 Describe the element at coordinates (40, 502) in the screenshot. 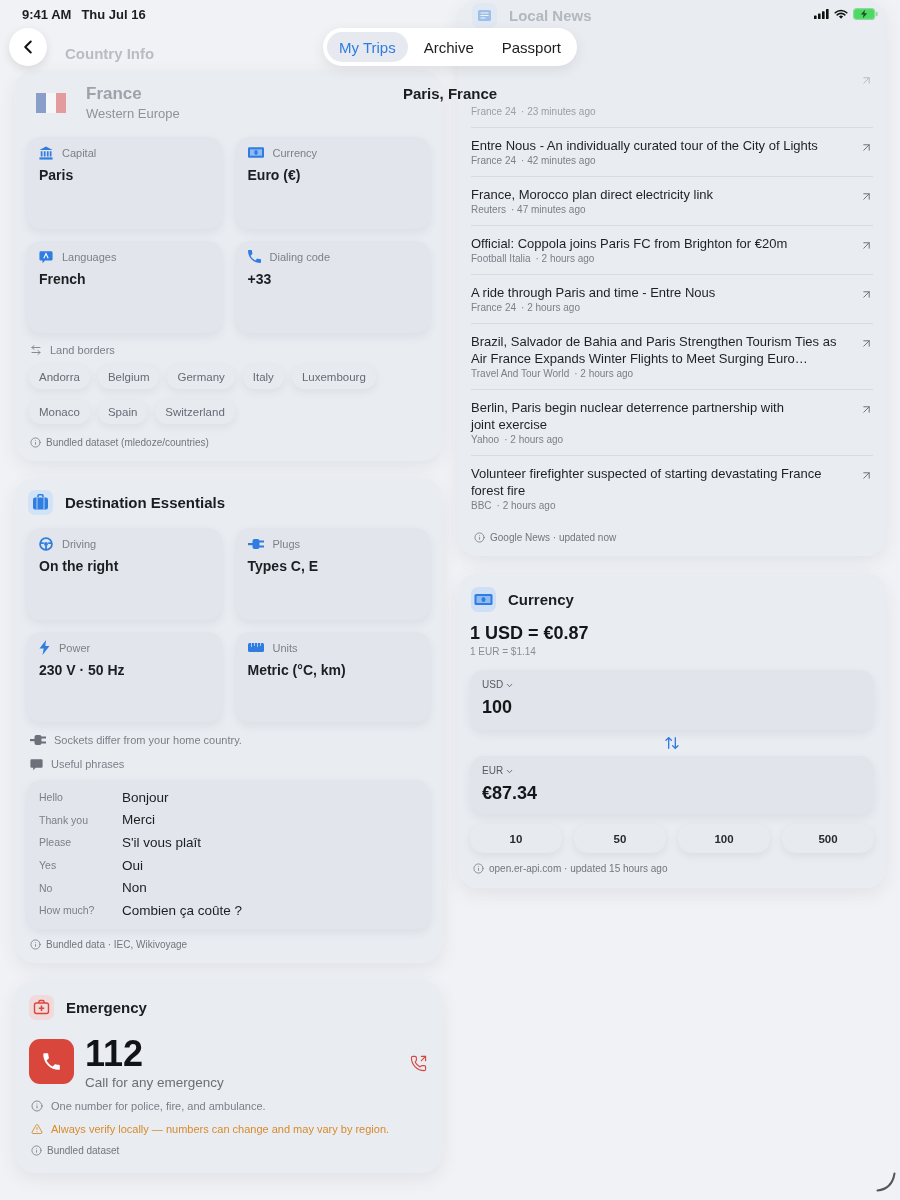

I see `suitcase-icon` at that location.